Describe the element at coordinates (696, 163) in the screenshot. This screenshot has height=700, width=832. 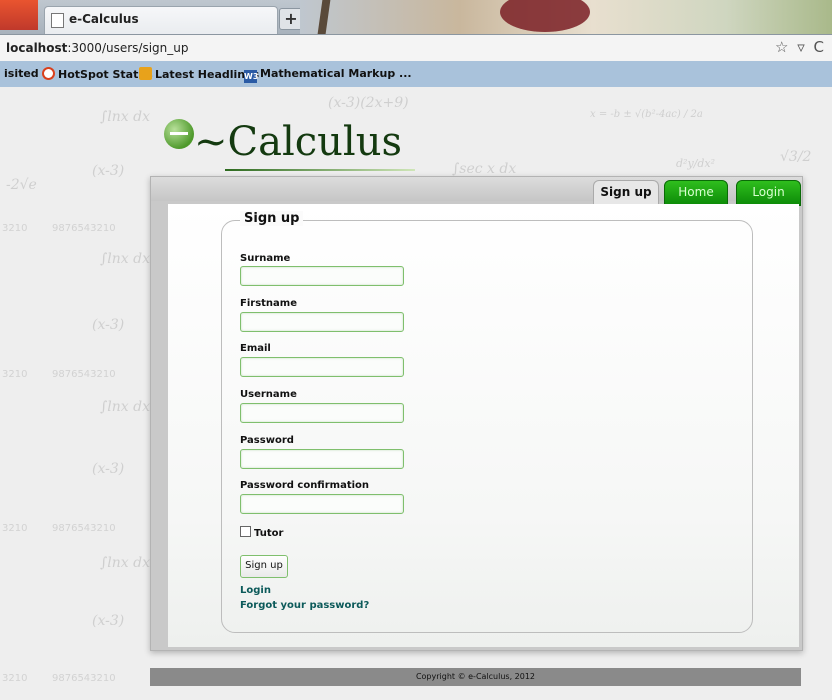
I see `bg-formula: d²y/dx²` at that location.